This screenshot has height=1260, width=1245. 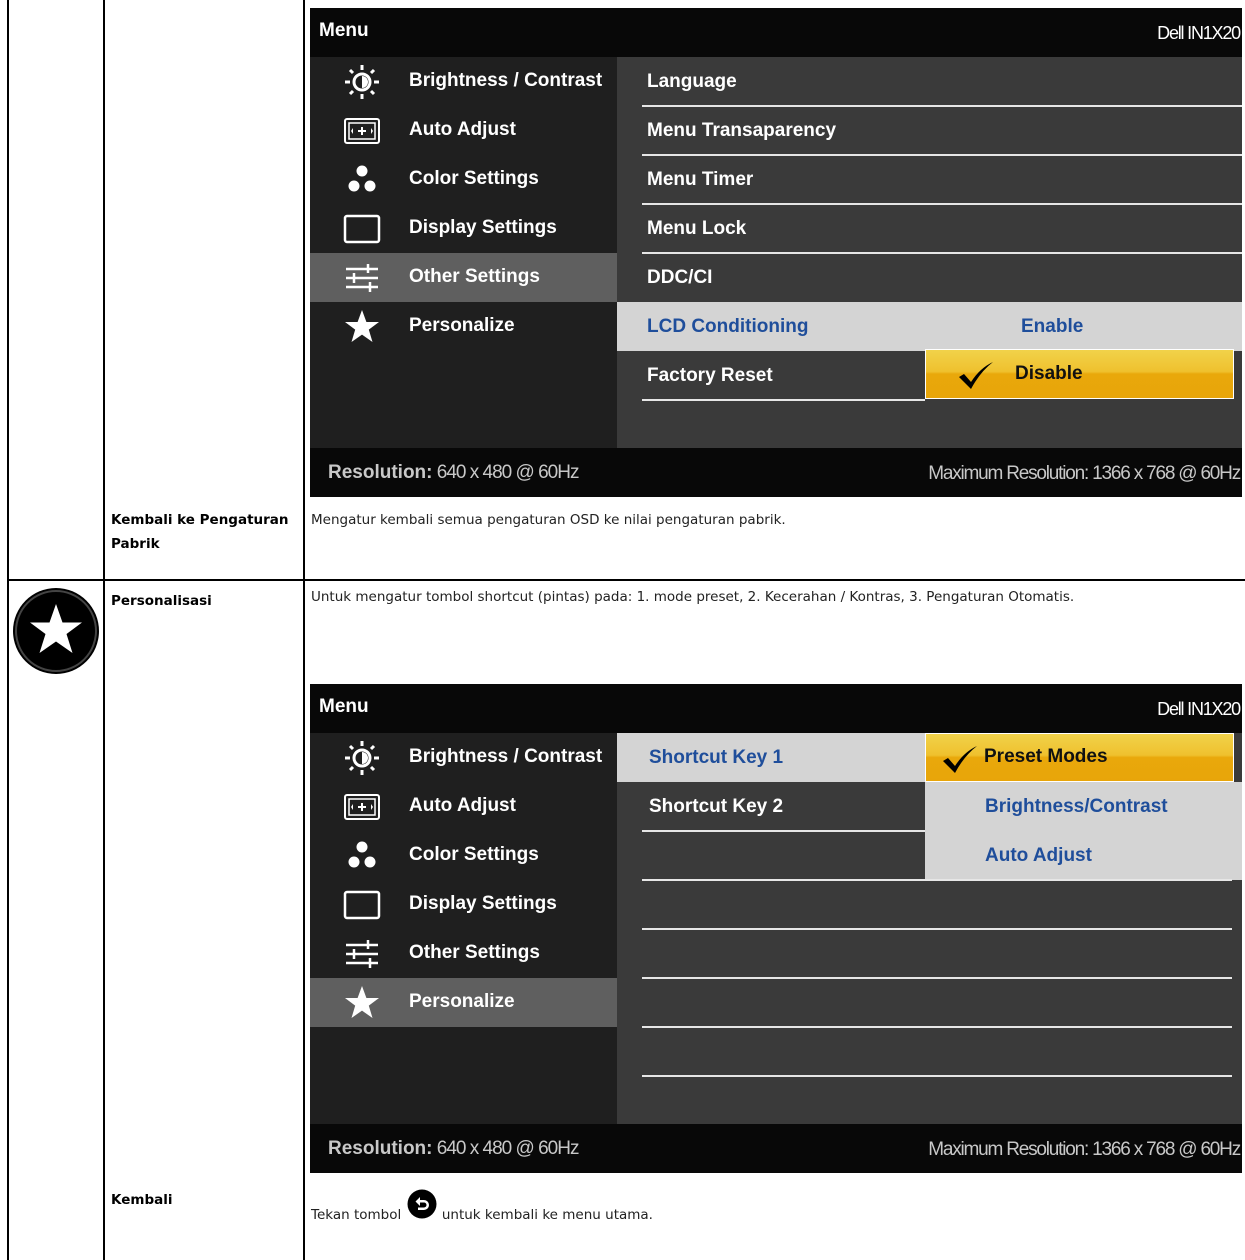 I want to click on submenu-item-label: Factory Reset, so click(x=710, y=375).